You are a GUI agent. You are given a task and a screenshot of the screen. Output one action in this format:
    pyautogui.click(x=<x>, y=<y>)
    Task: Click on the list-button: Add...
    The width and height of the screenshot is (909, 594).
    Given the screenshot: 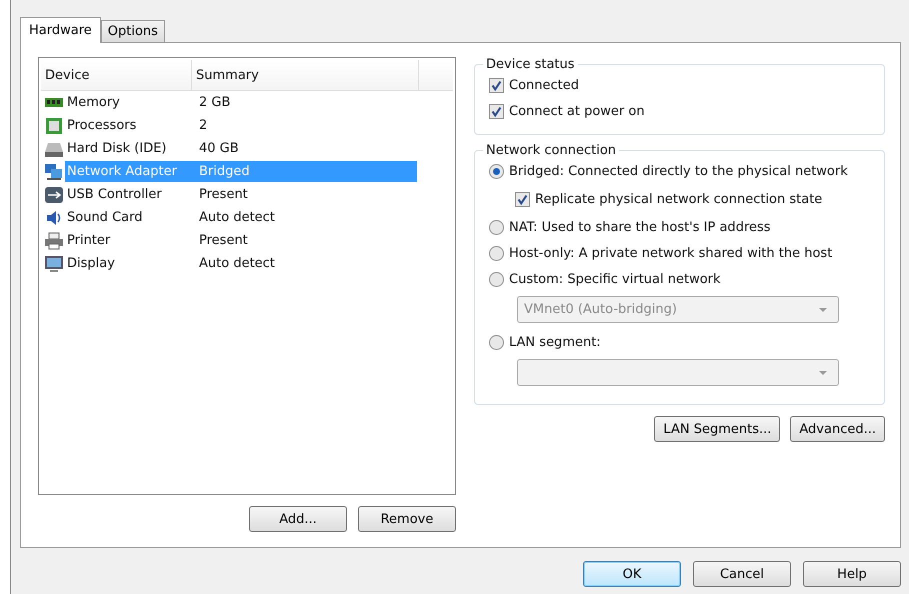 What is the action you would take?
    pyautogui.click(x=298, y=519)
    